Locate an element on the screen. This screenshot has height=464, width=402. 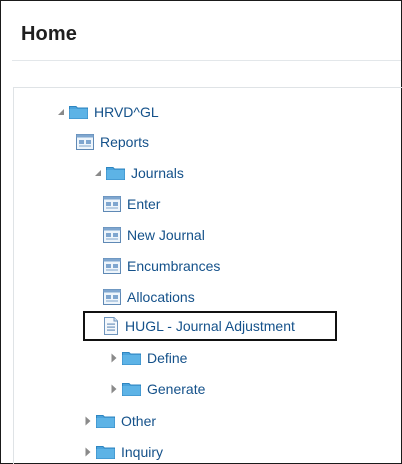
tree-node-label: Encumbrances is located at coordinates (173, 266).